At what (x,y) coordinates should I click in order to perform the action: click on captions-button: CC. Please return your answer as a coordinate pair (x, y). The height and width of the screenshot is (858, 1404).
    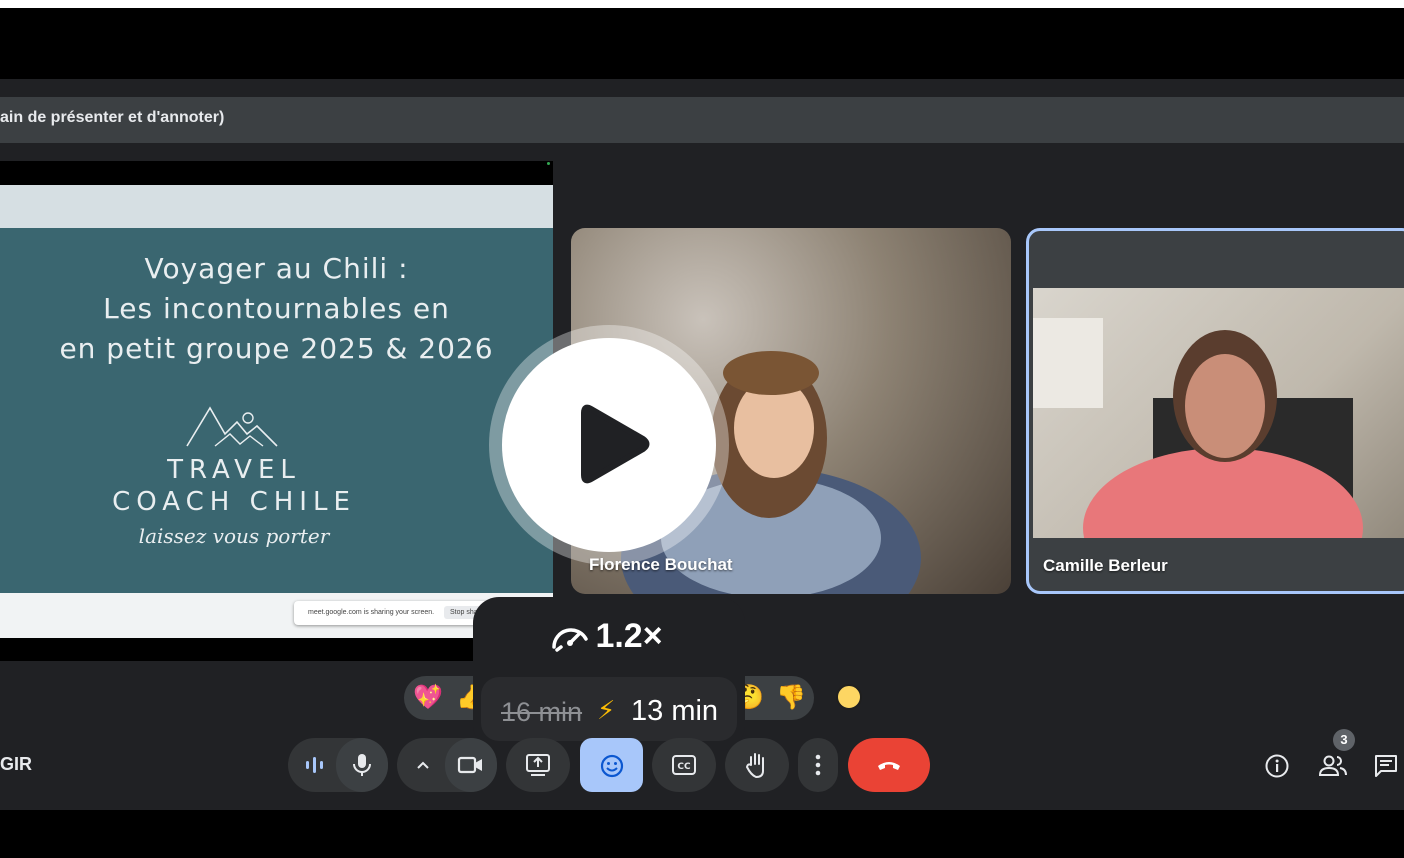
    Looking at the image, I should click on (684, 765).